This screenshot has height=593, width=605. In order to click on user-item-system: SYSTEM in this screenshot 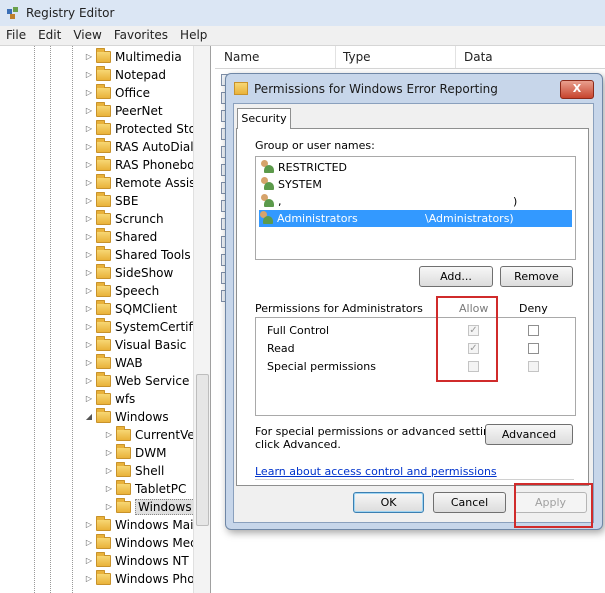, I will do `click(291, 184)`.